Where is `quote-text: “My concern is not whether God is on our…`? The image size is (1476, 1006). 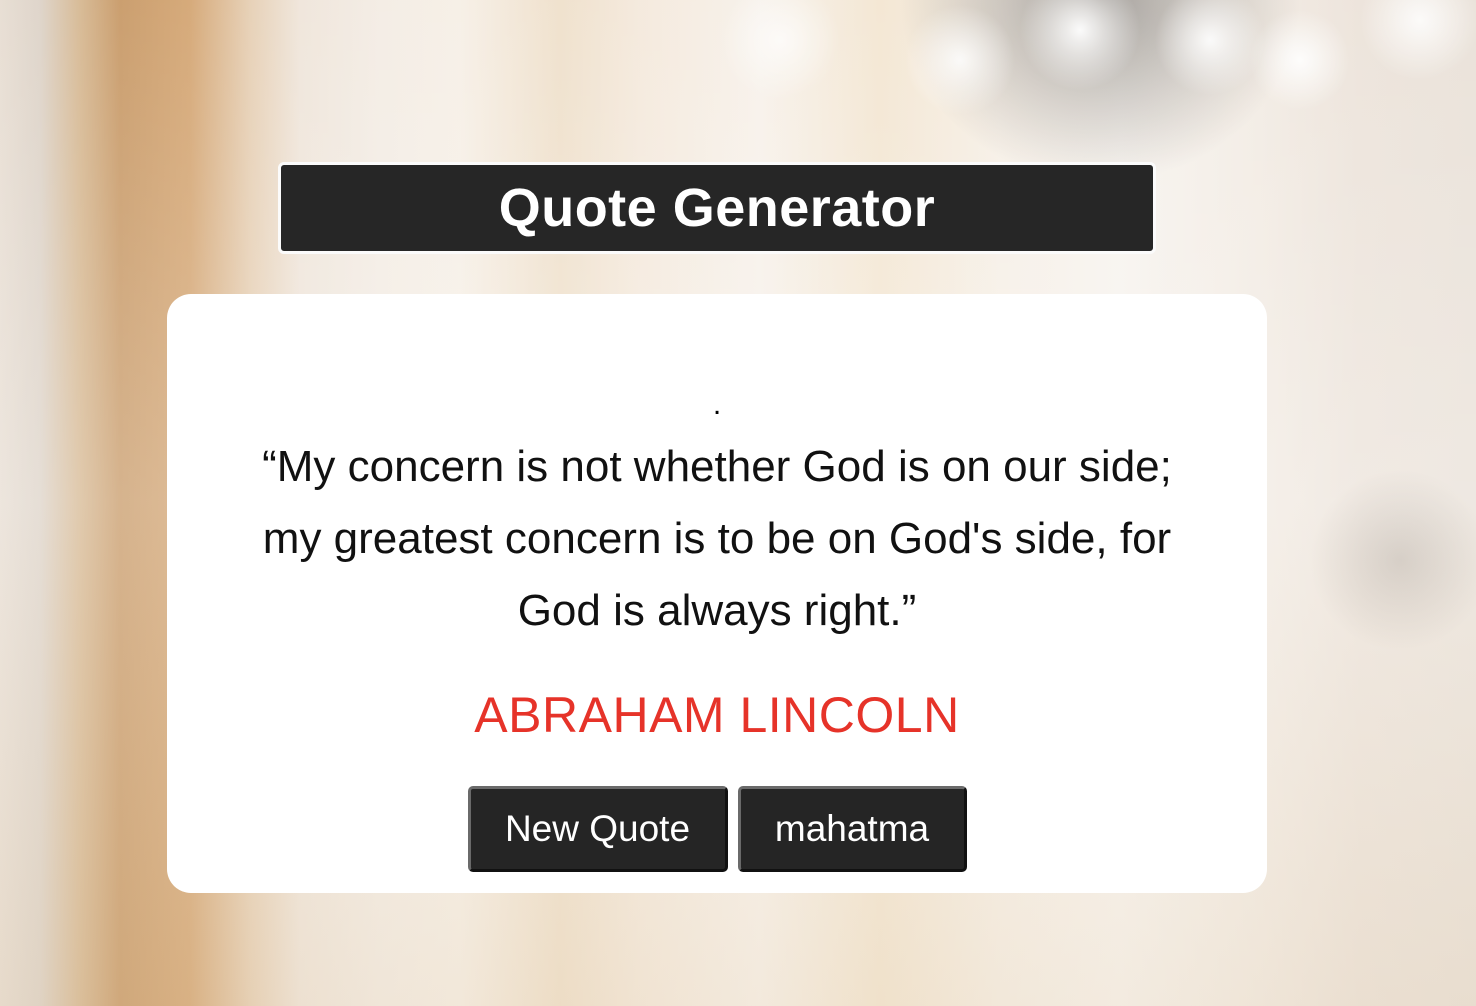
quote-text: “My concern is not whether God is on our… is located at coordinates (717, 538).